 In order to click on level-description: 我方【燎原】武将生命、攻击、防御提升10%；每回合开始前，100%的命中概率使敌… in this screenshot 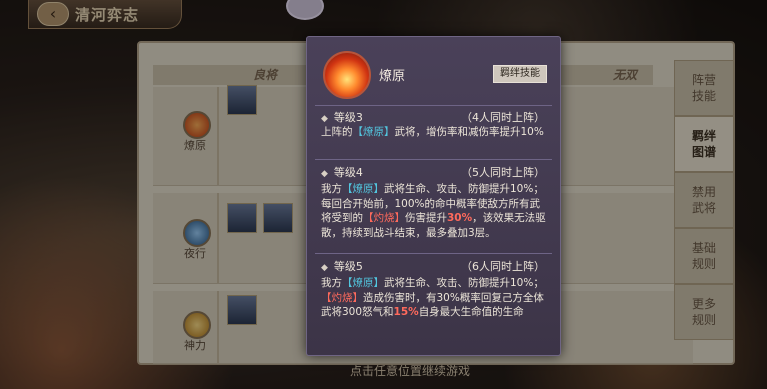, I will do `click(434, 211)`.